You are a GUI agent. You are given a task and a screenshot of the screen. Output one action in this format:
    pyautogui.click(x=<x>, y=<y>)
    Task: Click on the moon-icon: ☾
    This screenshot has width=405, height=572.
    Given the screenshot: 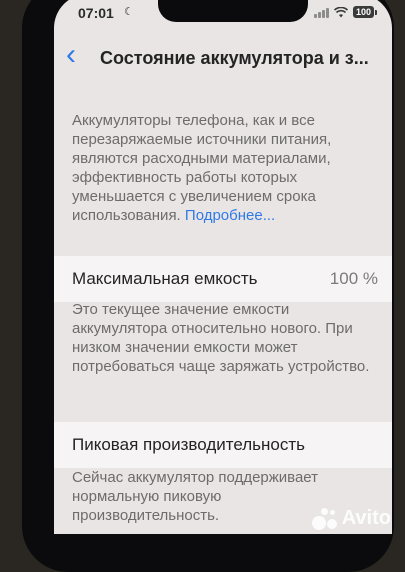 What is the action you would take?
    pyautogui.click(x=129, y=12)
    